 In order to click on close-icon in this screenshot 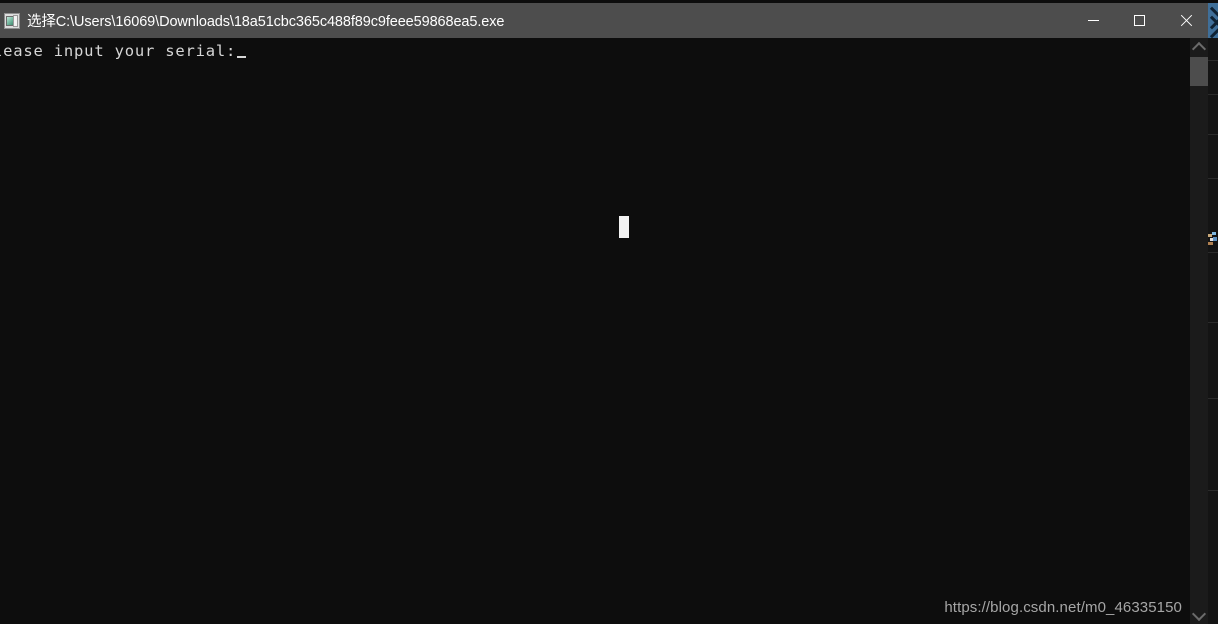, I will do `click(1185, 20)`.